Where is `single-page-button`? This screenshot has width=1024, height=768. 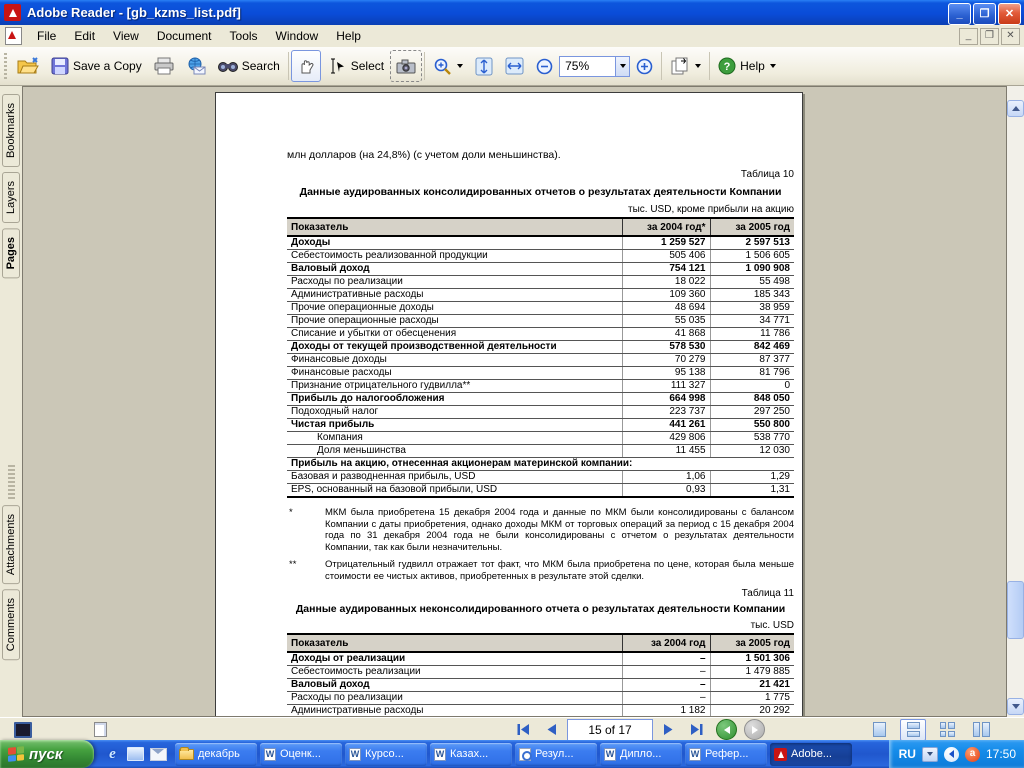 single-page-button is located at coordinates (879, 730).